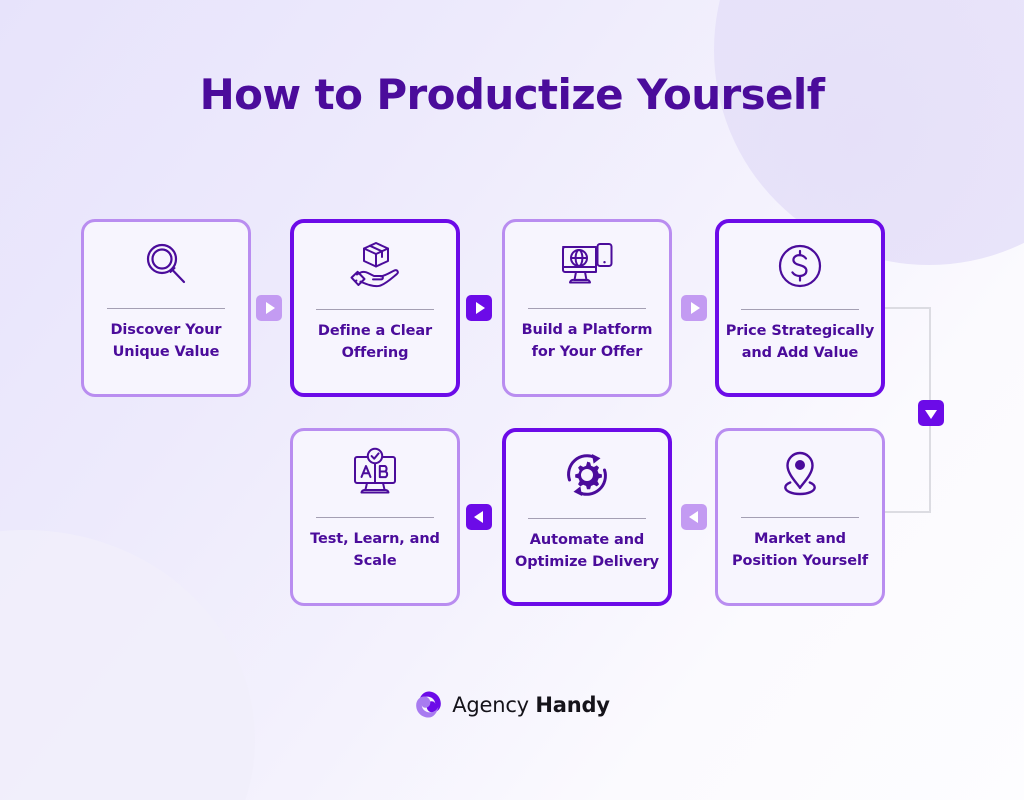  I want to click on step-card-4-line1: Price Strategically, so click(800, 331).